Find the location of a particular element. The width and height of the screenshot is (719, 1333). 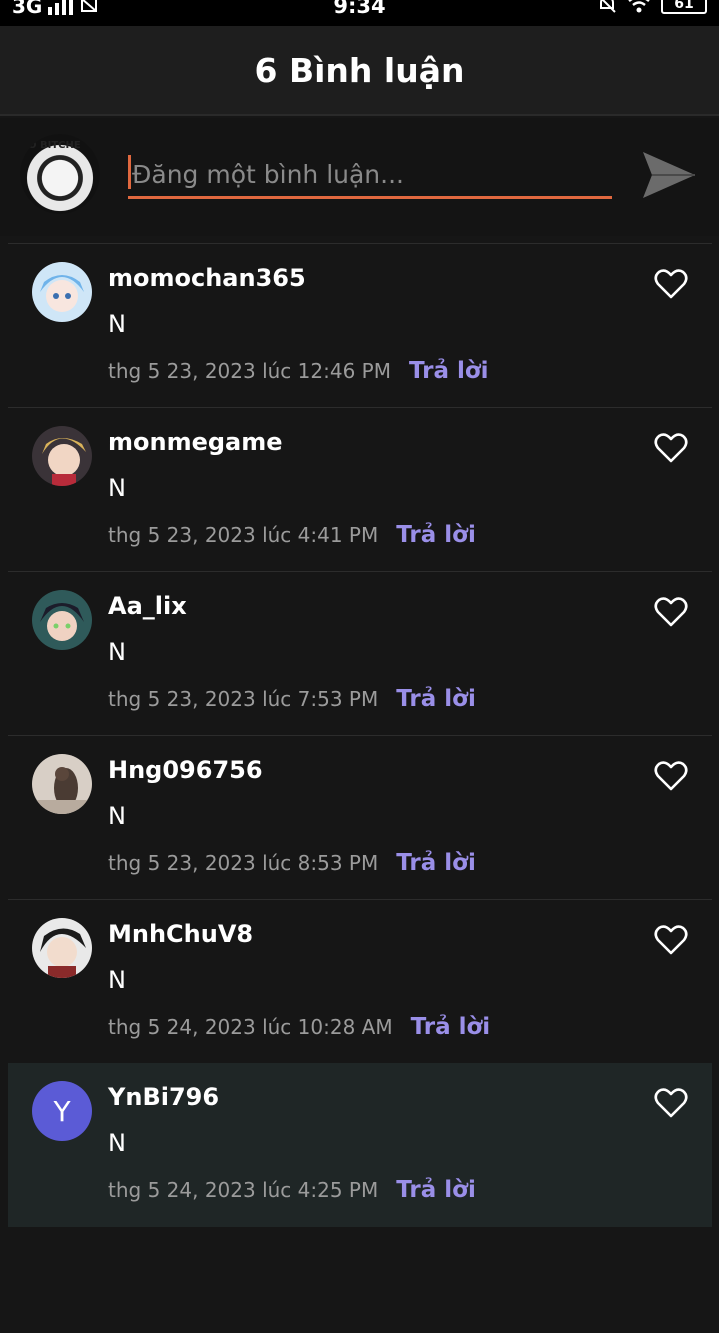

comment-input is located at coordinates (370, 176).